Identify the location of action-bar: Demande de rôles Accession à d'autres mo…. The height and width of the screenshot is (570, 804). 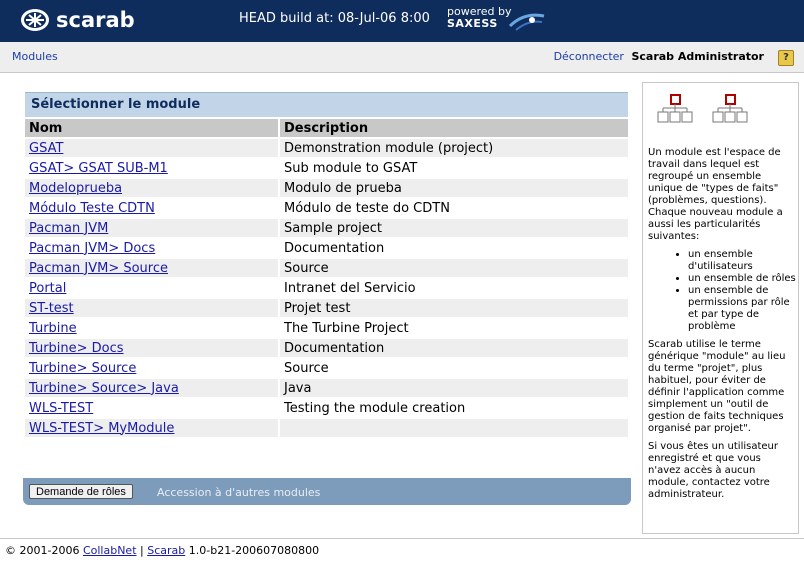
(327, 491).